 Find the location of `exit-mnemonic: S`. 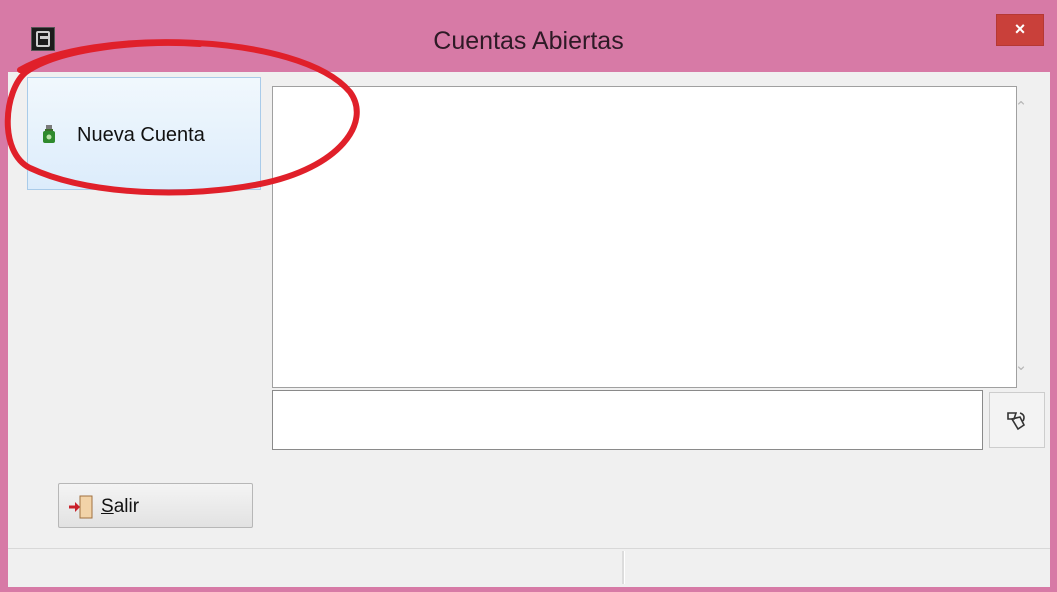

exit-mnemonic: S is located at coordinates (107, 506).